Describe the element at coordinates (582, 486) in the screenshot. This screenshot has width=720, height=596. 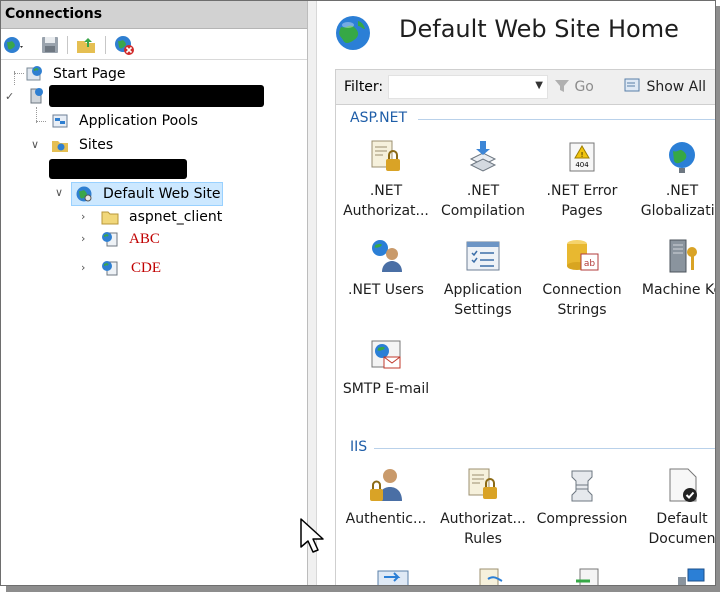
I see `compression-icon` at that location.